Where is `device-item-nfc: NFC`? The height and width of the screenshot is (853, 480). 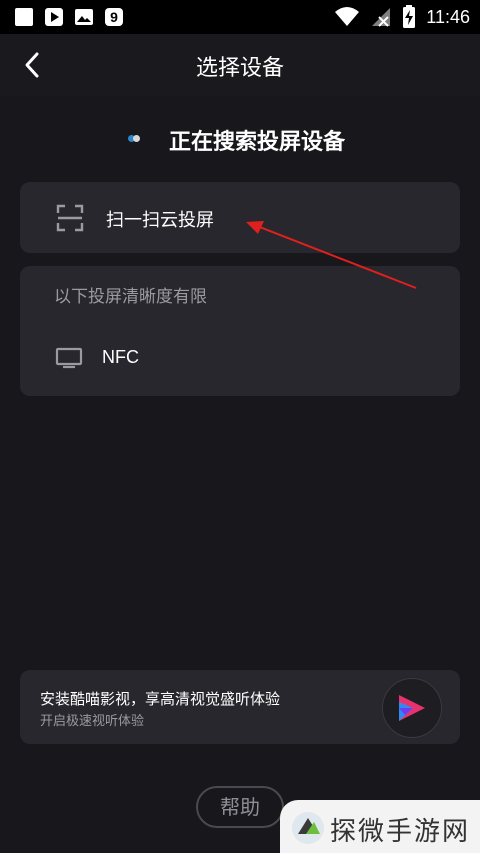
device-item-nfc: NFC is located at coordinates (120, 357).